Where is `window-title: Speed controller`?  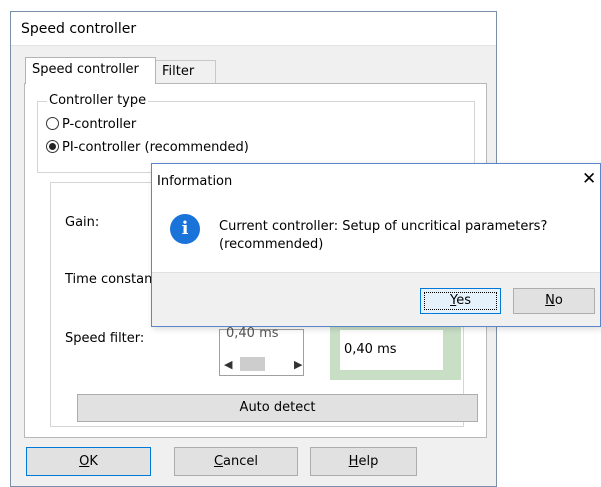
window-title: Speed controller is located at coordinates (79, 29).